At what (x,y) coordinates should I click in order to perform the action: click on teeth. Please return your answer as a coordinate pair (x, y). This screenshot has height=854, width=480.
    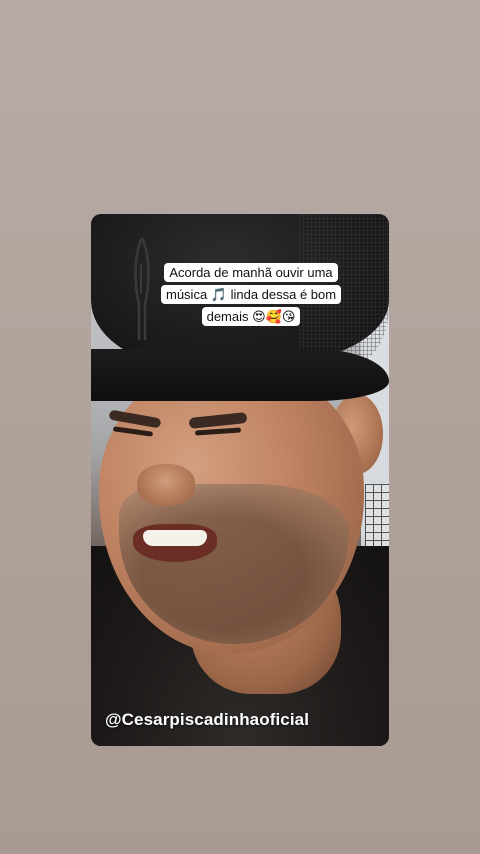
    Looking at the image, I should click on (175, 538).